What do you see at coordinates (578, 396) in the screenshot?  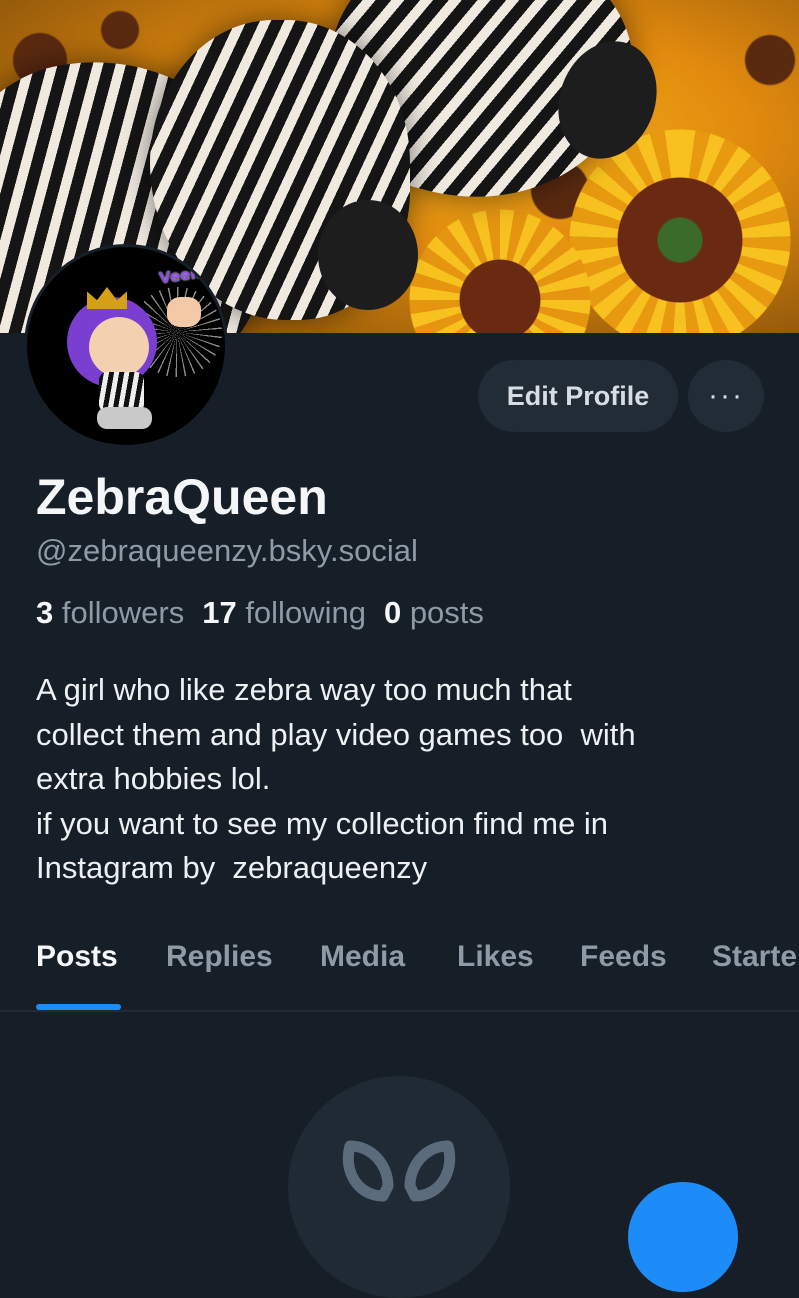 I see `edit-profile-button: Edit Profile` at bounding box center [578, 396].